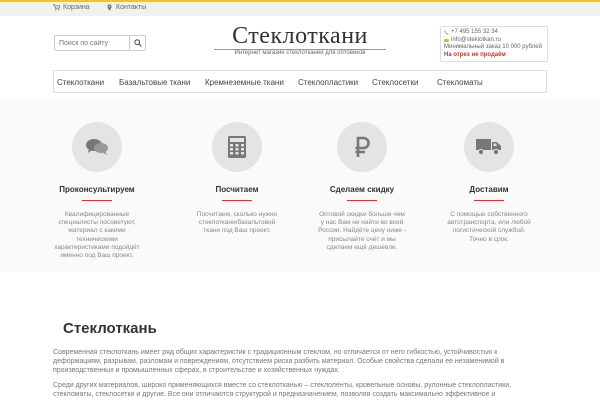 This screenshot has width=600, height=400. I want to click on contacts-link: Контакты, so click(126, 7).